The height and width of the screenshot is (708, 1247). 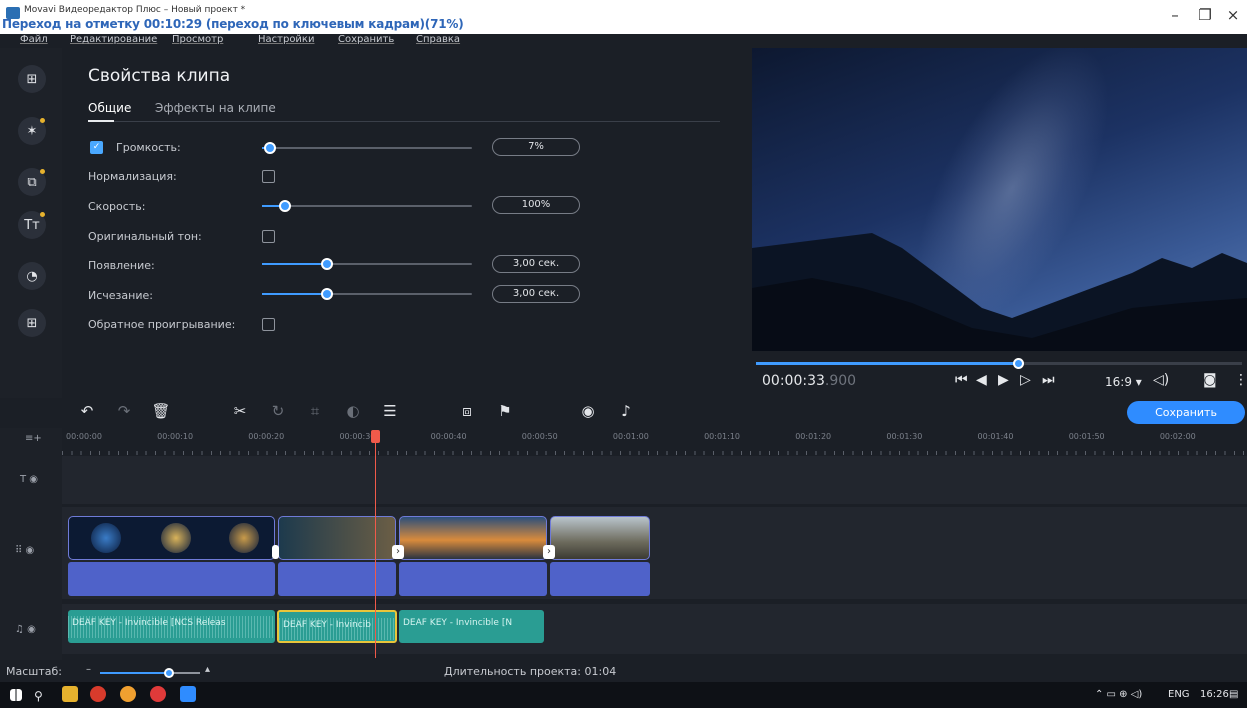 I want to click on video-clip-shore-audio, so click(x=600, y=579).